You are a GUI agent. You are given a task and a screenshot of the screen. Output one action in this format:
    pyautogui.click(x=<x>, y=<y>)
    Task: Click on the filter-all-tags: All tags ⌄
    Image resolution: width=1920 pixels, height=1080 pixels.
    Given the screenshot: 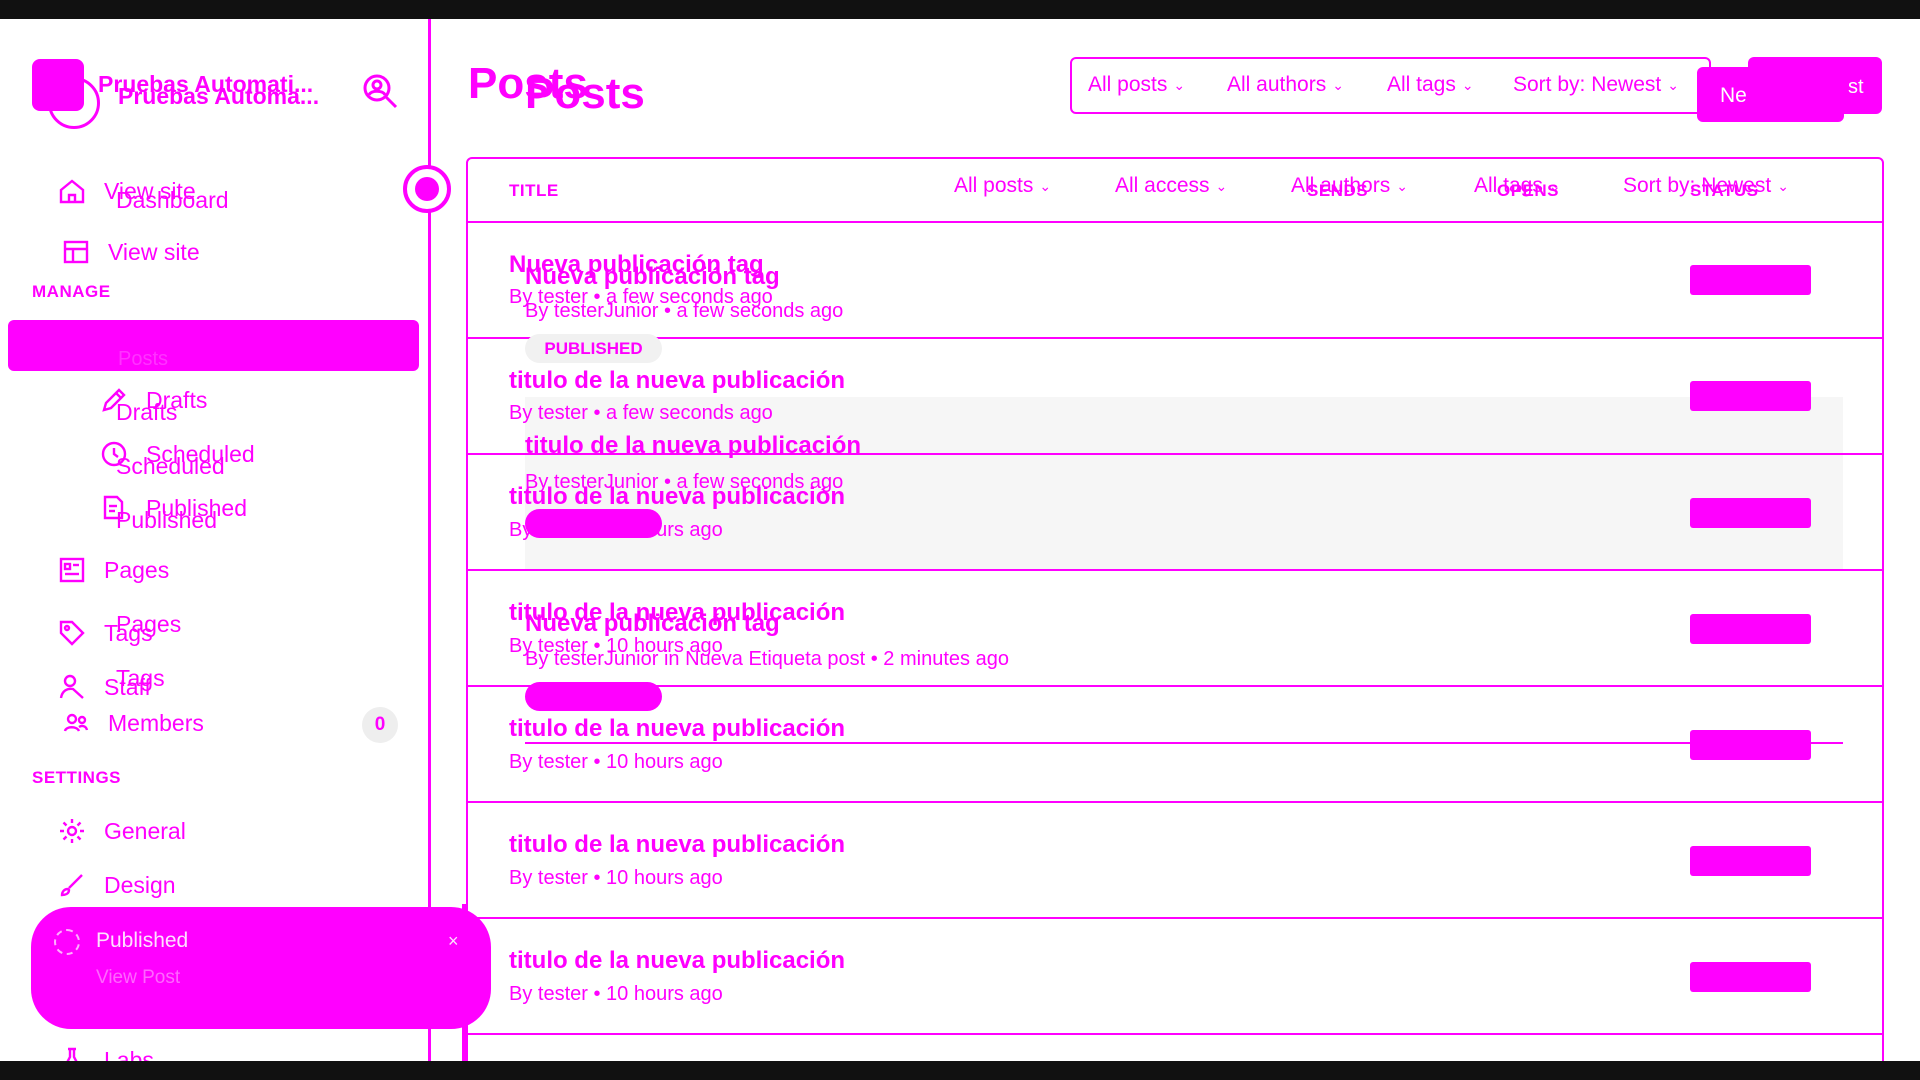 What is the action you would take?
    pyautogui.click(x=1430, y=85)
    